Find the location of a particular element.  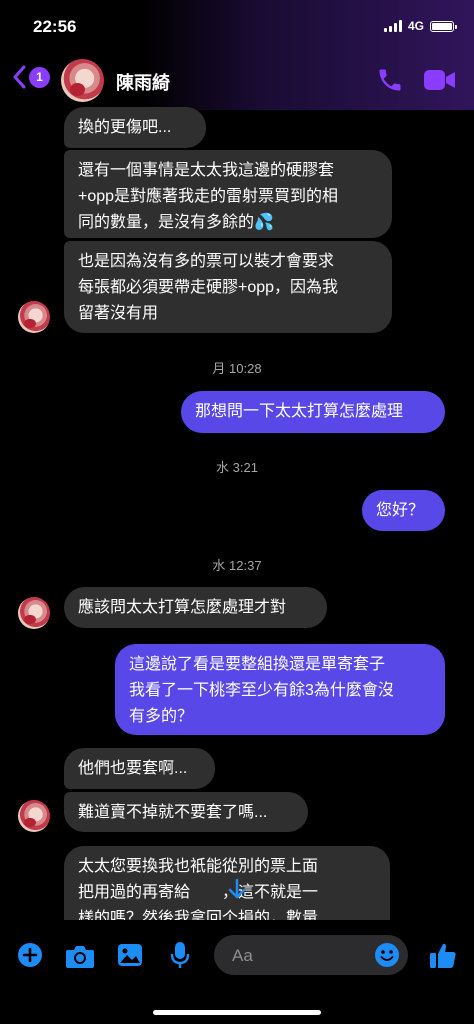

battery-icon is located at coordinates (443, 26).